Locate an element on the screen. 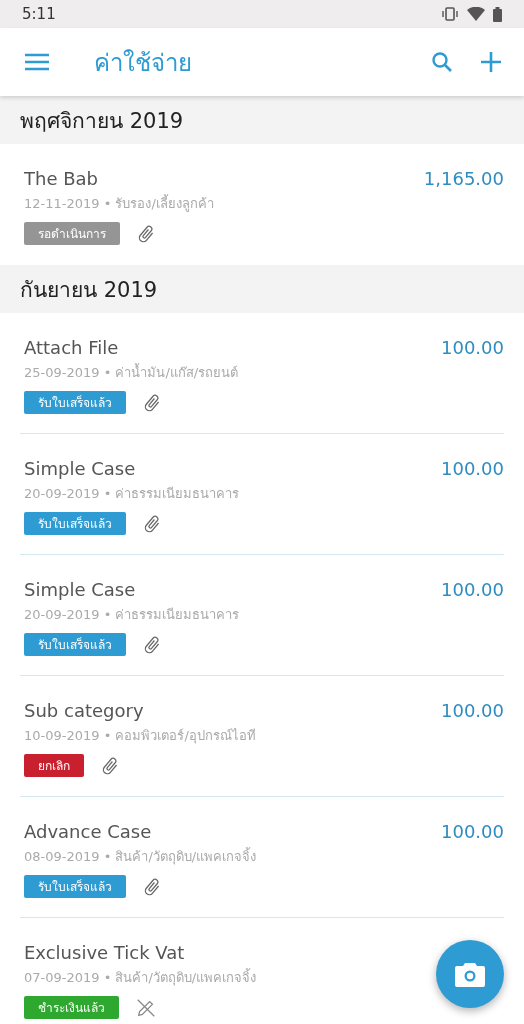  month-header: กันยายน 2019 is located at coordinates (262, 289).